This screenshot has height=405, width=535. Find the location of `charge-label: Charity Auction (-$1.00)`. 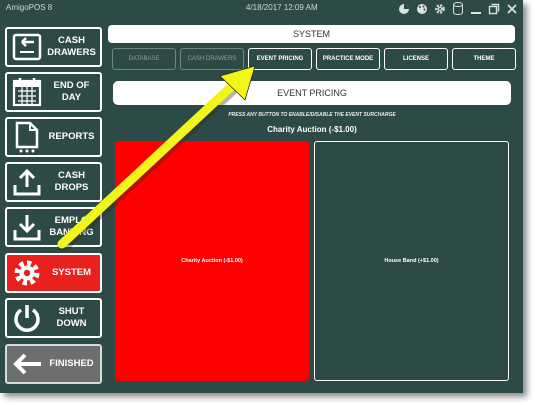

charge-label: Charity Auction (-$1.00) is located at coordinates (212, 261).